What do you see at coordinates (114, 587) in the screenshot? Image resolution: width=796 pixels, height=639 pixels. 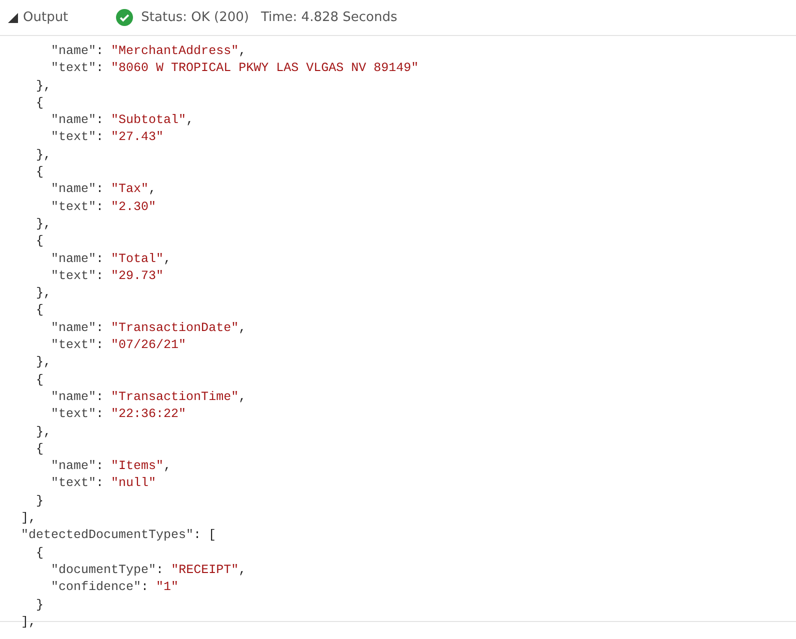 I see `code-line: "confidence": "1"` at bounding box center [114, 587].